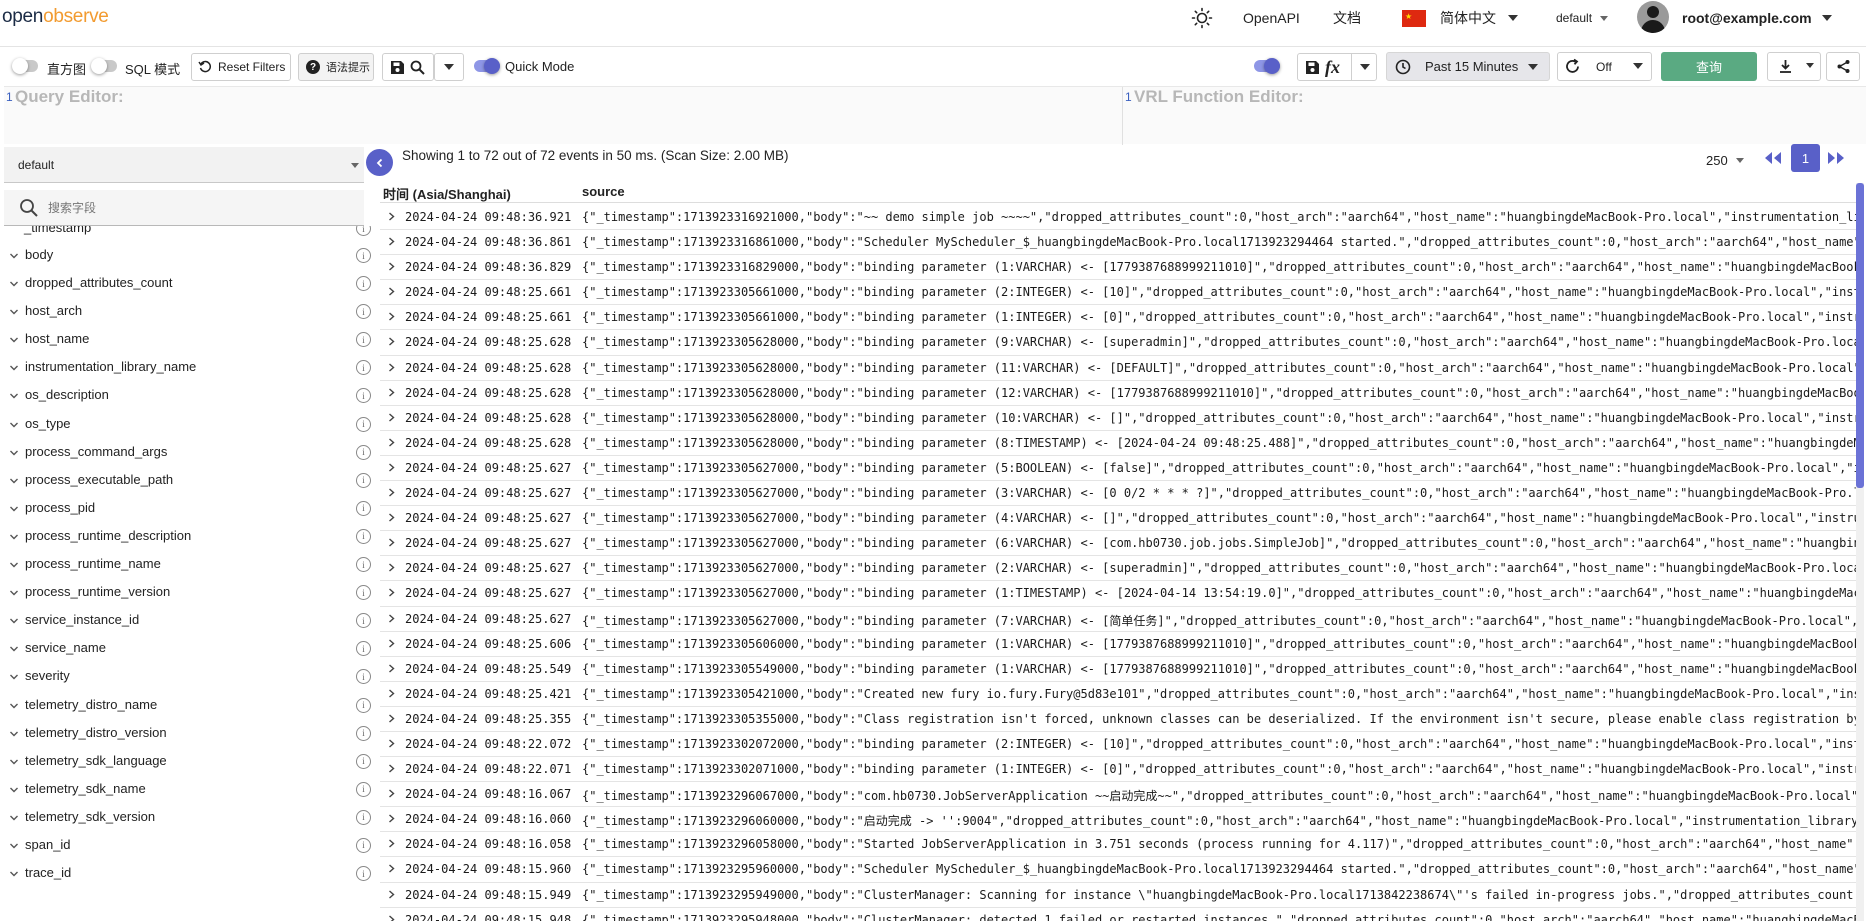 The image size is (1866, 921). Describe the element at coordinates (190, 537) in the screenshot. I see `field-item: process_runtime_description i` at that location.